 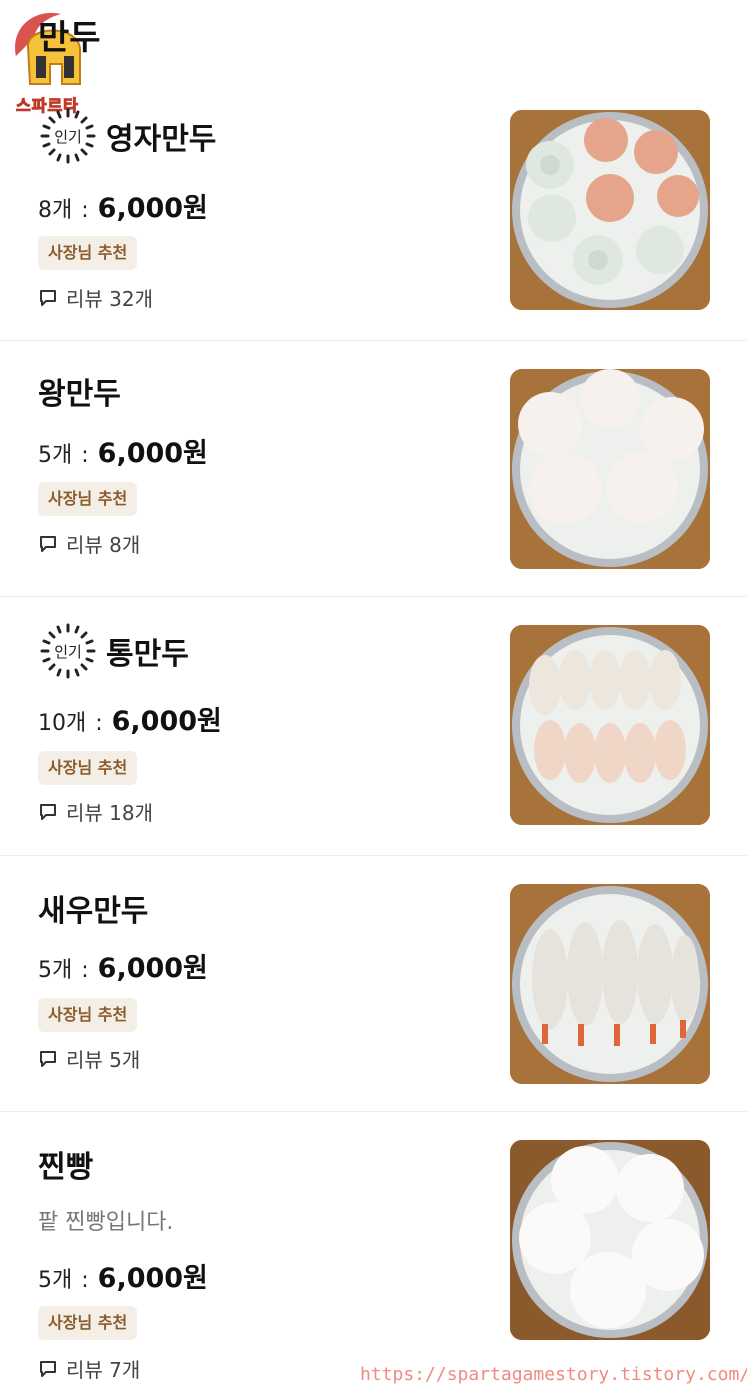 I want to click on item-name: 찐빵, so click(x=66, y=1167).